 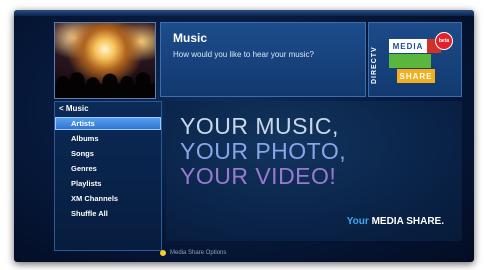 I want to click on logo-media-tile: MEDIA, so click(x=408, y=46).